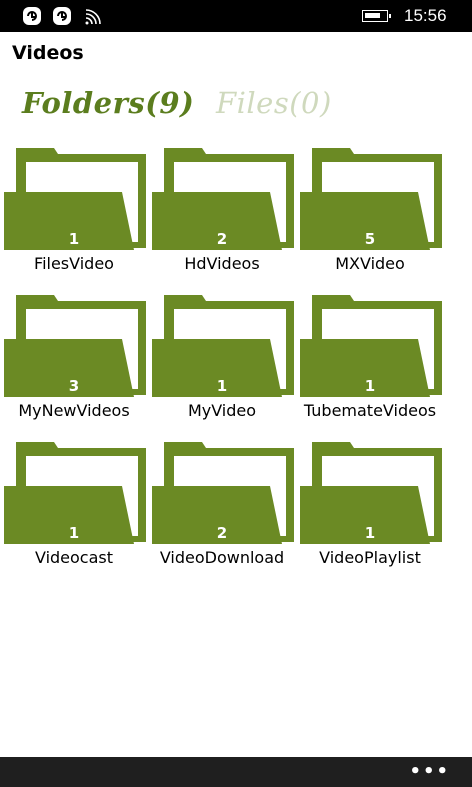 This screenshot has width=472, height=787. Describe the element at coordinates (370, 410) in the screenshot. I see `folder-name: TubemateVideos` at that location.